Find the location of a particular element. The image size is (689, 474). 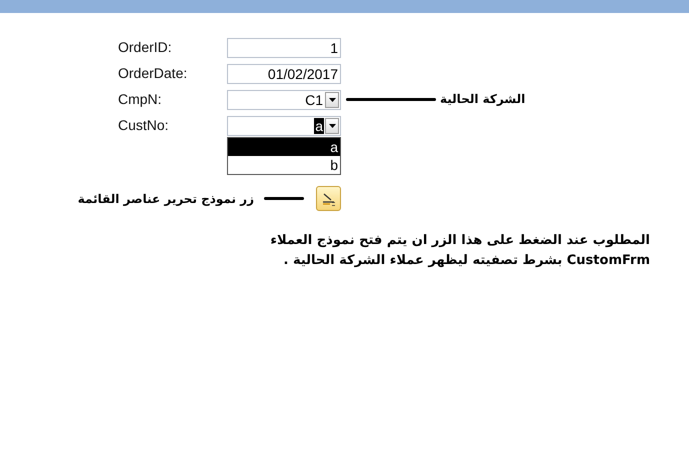

field-label: CustNo: is located at coordinates (144, 125).